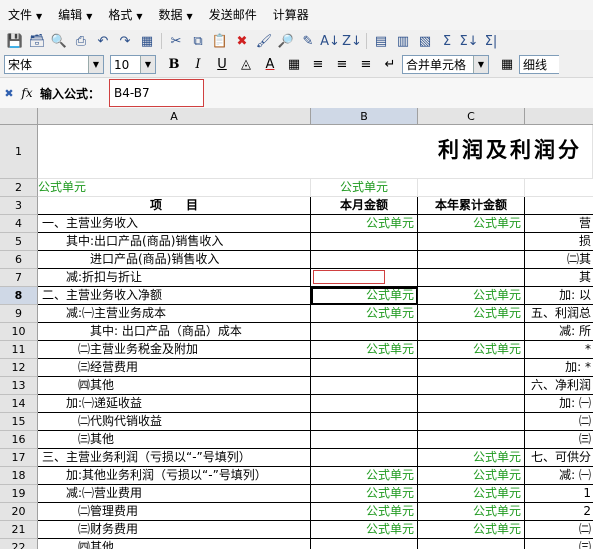  What do you see at coordinates (364, 242) in the screenshot?
I see `cell-b5` at bounding box center [364, 242].